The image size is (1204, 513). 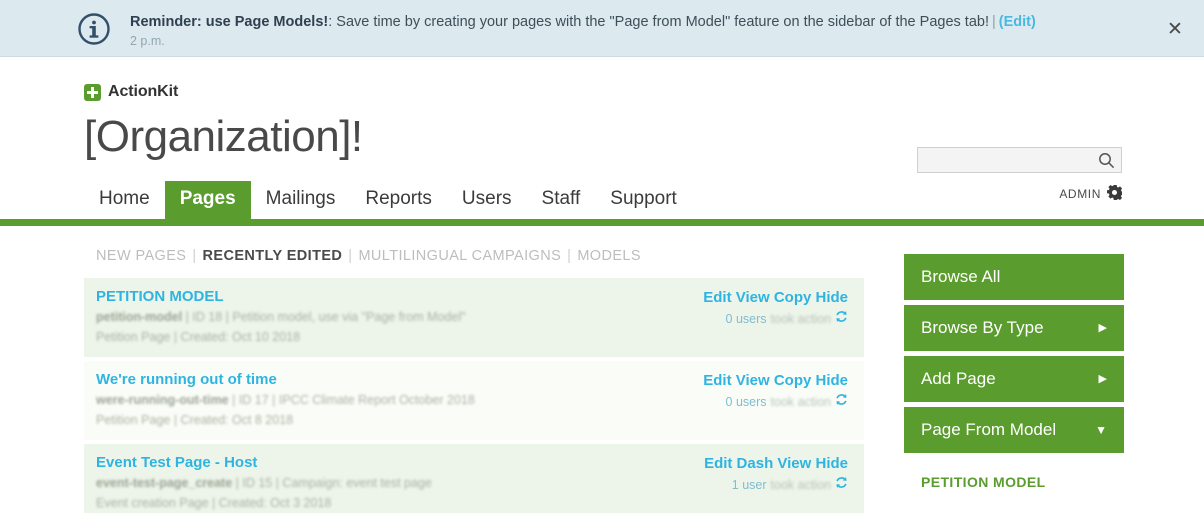 I want to click on chevron-down-icon: ▼, so click(x=1101, y=430).